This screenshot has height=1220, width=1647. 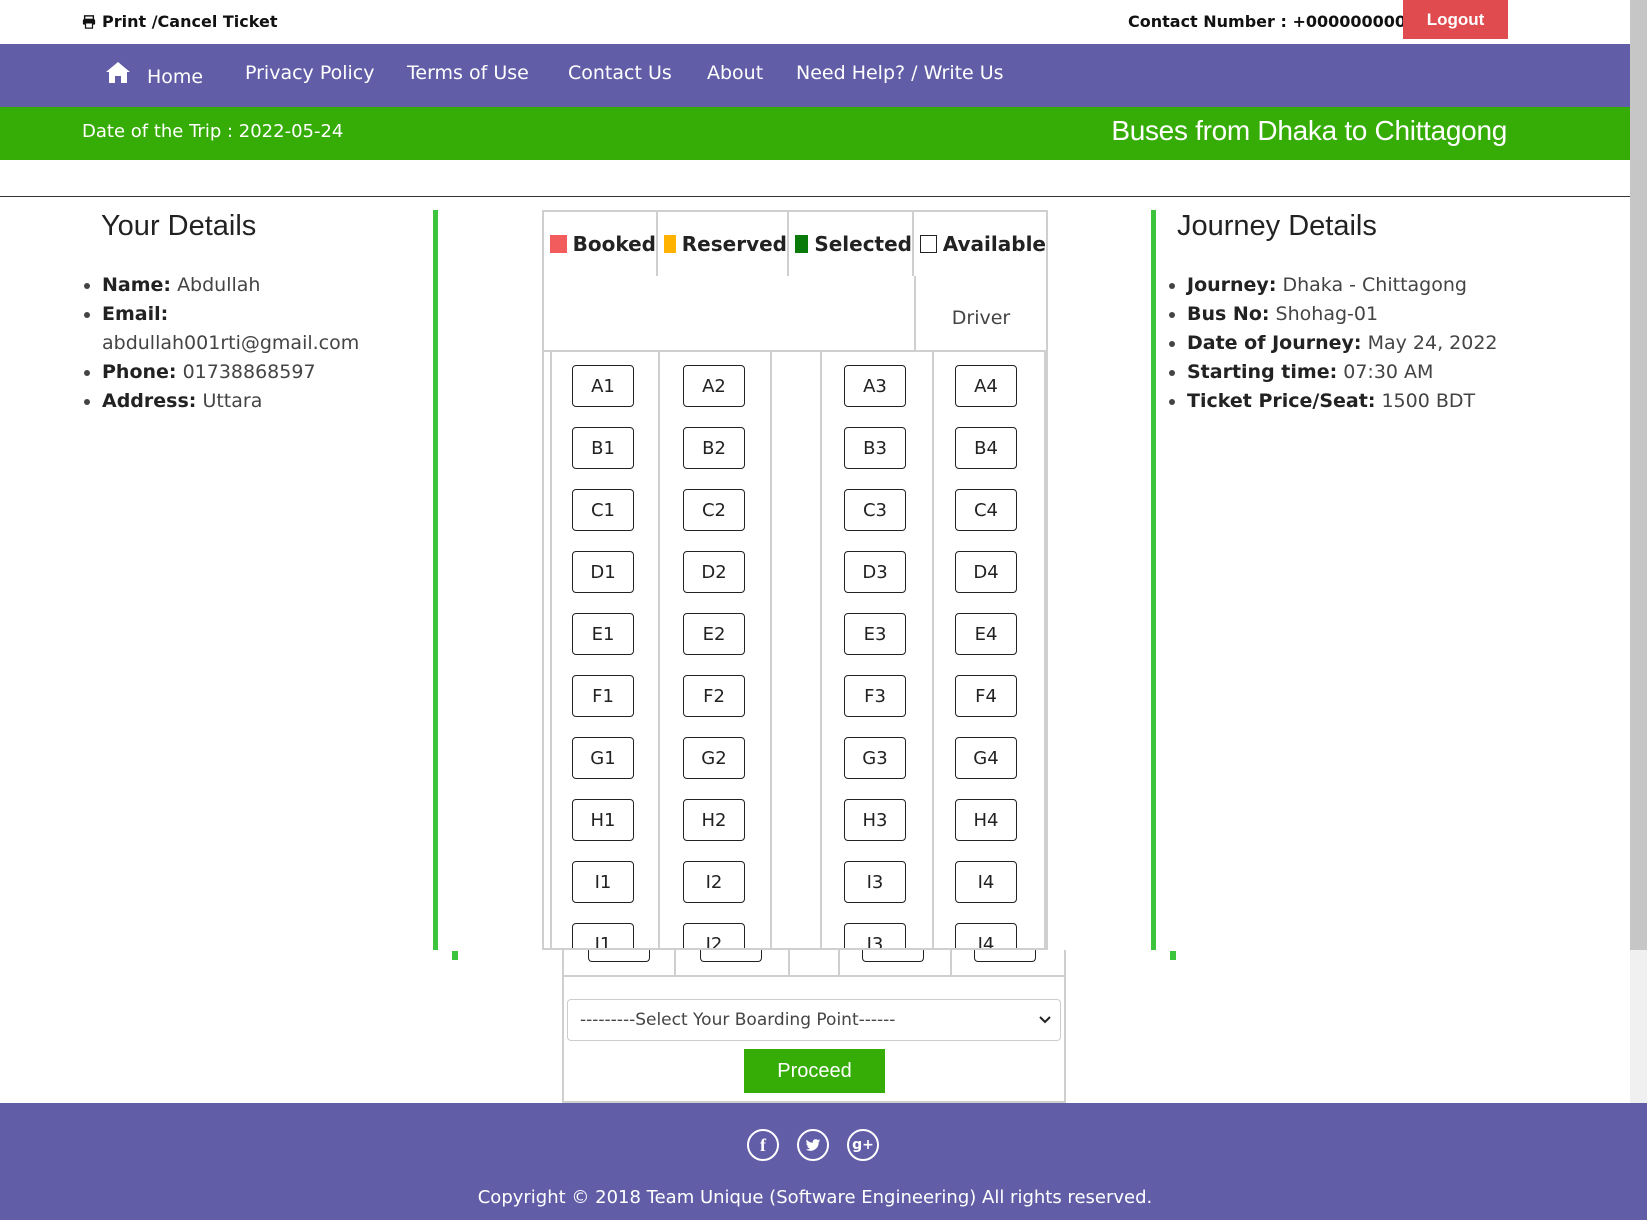 What do you see at coordinates (986, 448) in the screenshot?
I see `seat-b4: B4` at bounding box center [986, 448].